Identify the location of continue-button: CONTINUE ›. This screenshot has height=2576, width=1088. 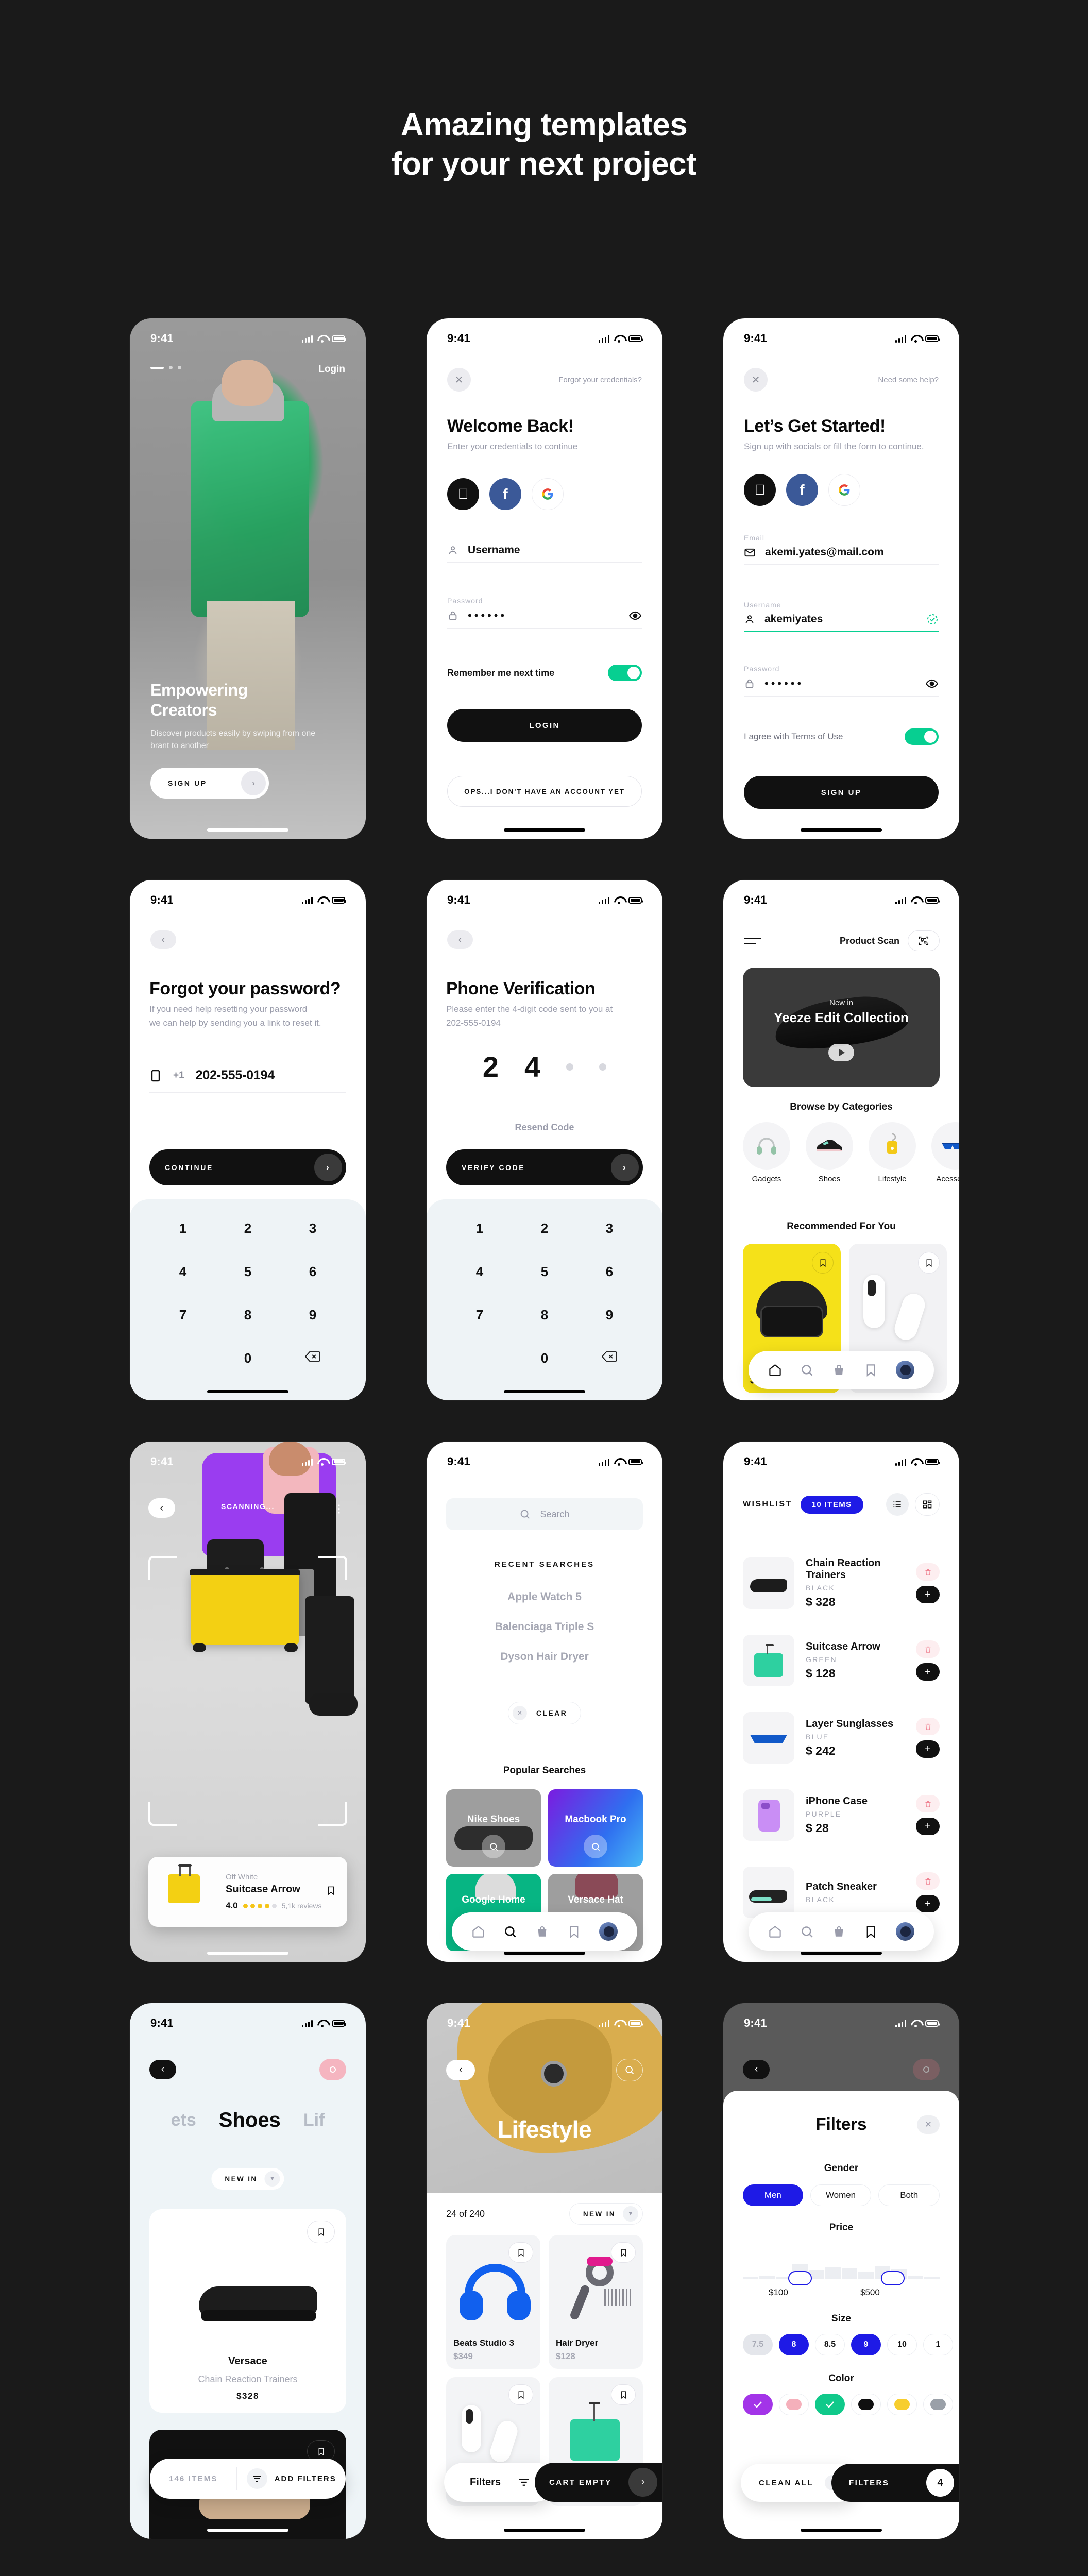
(247, 1167).